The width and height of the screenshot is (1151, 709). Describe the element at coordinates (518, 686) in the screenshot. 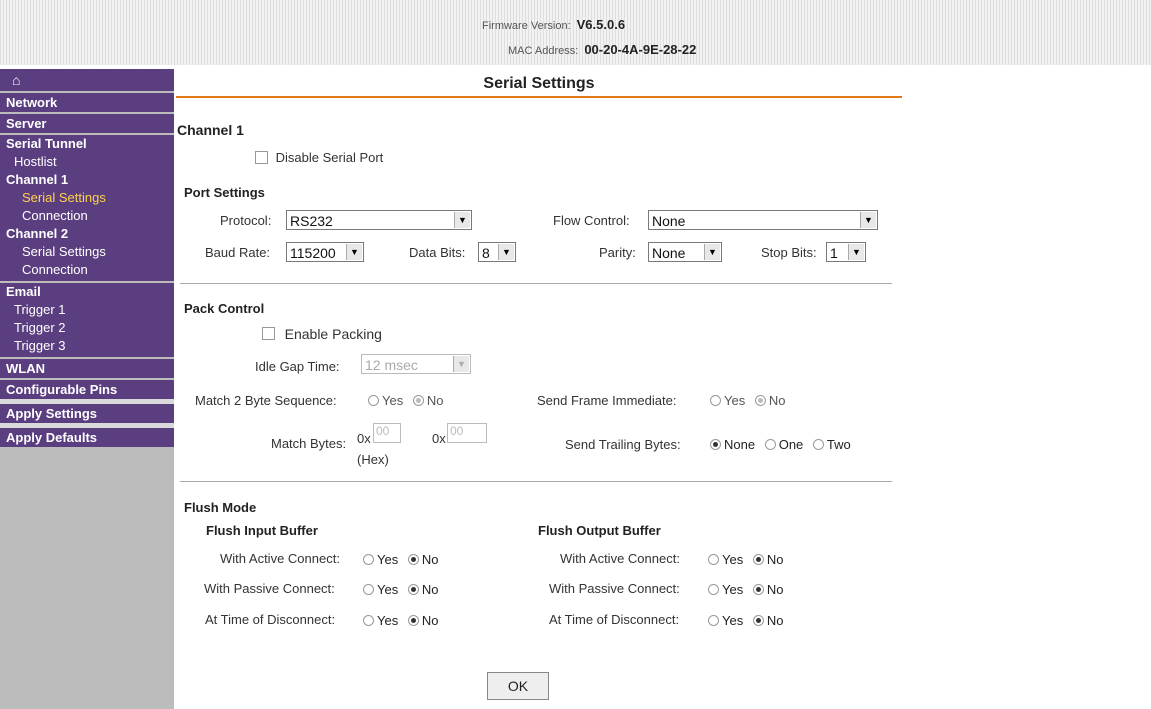

I see `ok-button: OK` at that location.